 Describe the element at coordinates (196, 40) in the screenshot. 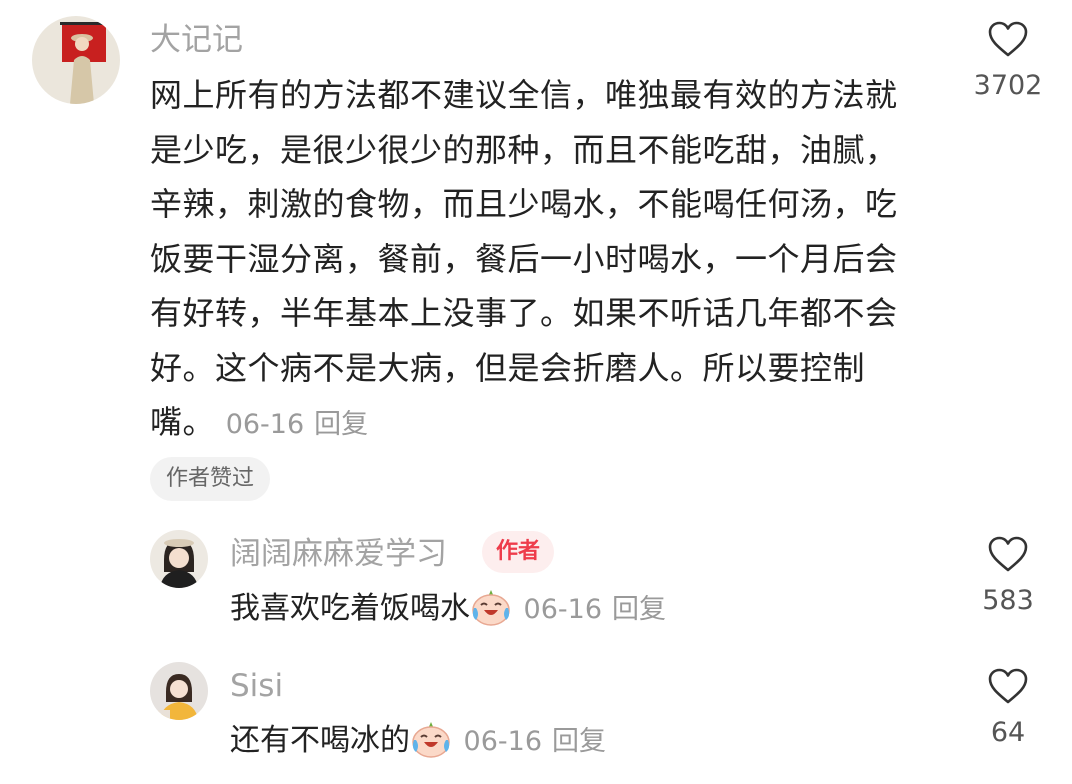

I see `username: 大记记` at that location.